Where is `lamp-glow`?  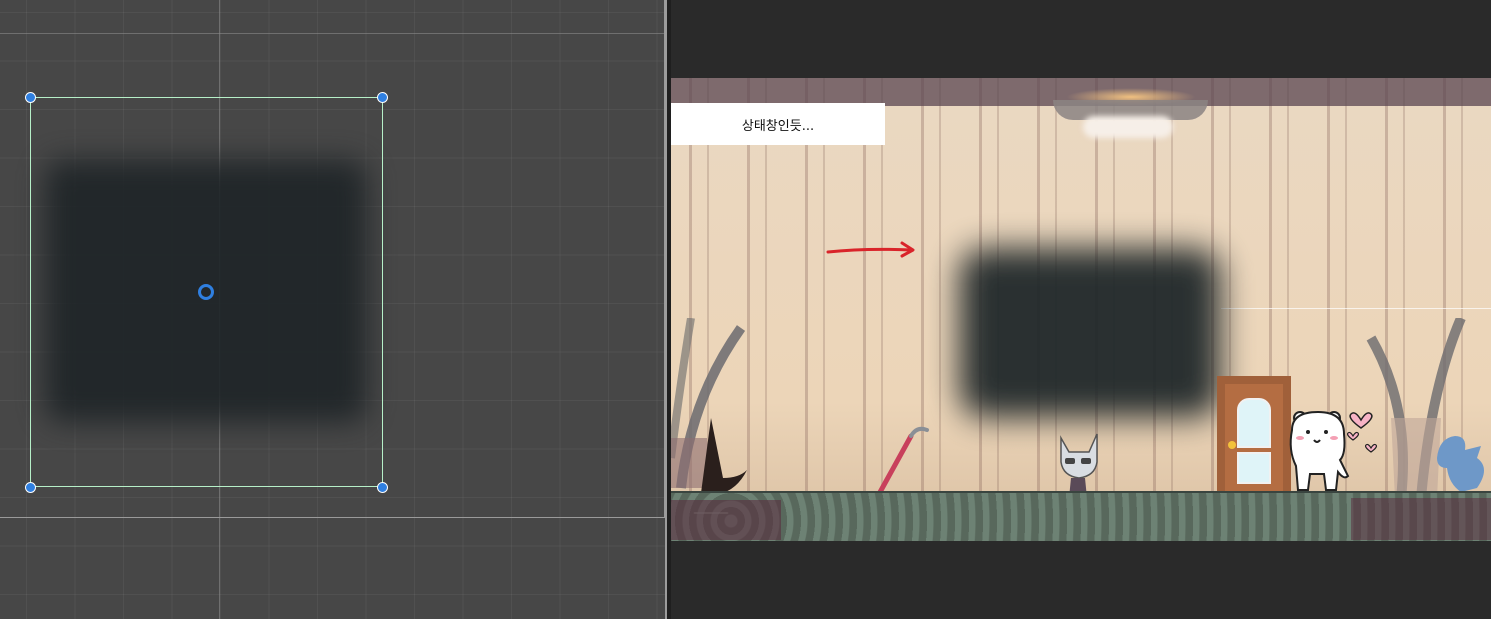 lamp-glow is located at coordinates (1128, 127).